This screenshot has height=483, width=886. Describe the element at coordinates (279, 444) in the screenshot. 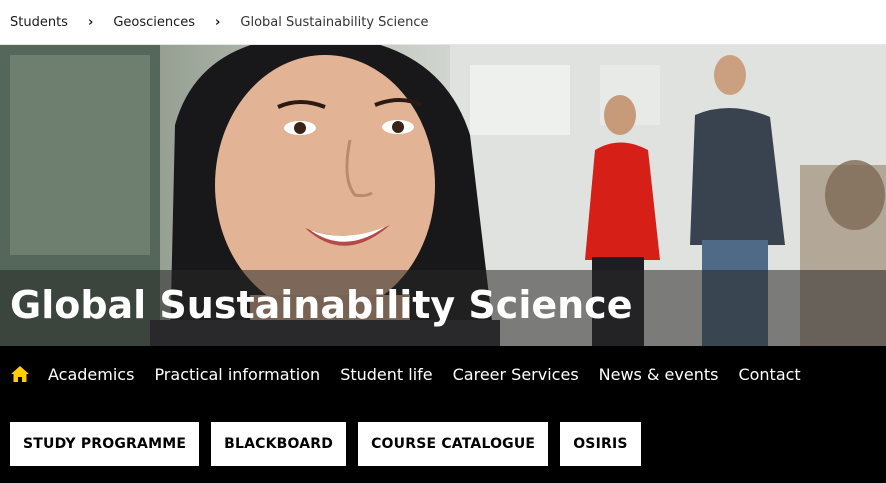

I see `blackboard-button: BLACKBOARD` at that location.